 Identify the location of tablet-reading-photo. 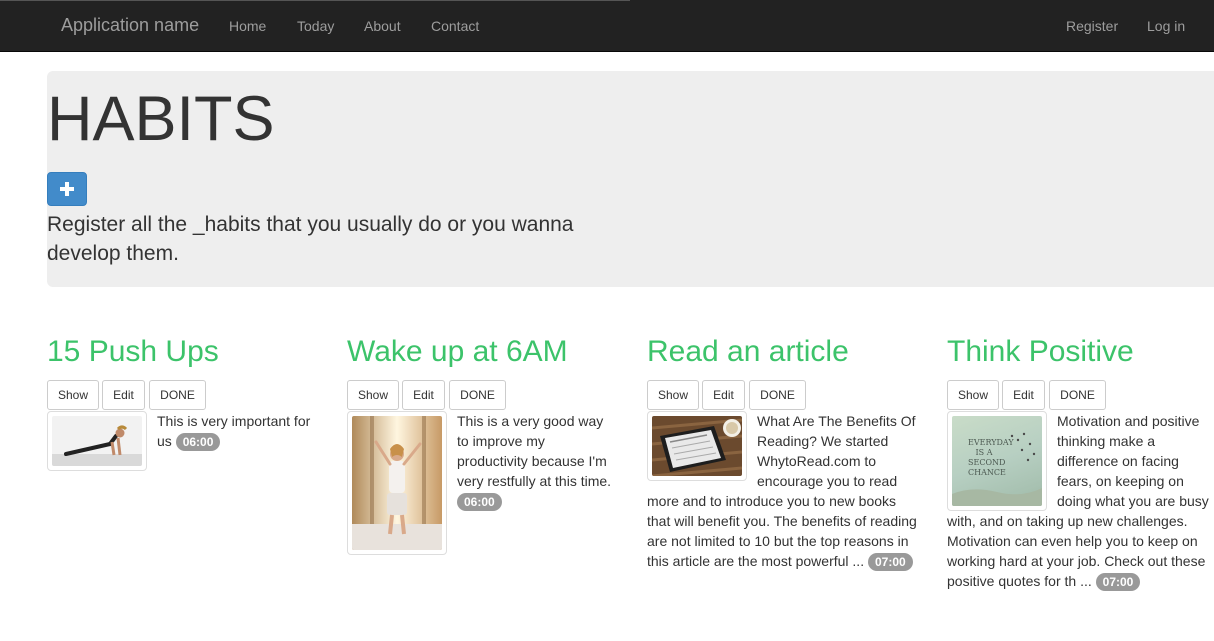
(697, 446).